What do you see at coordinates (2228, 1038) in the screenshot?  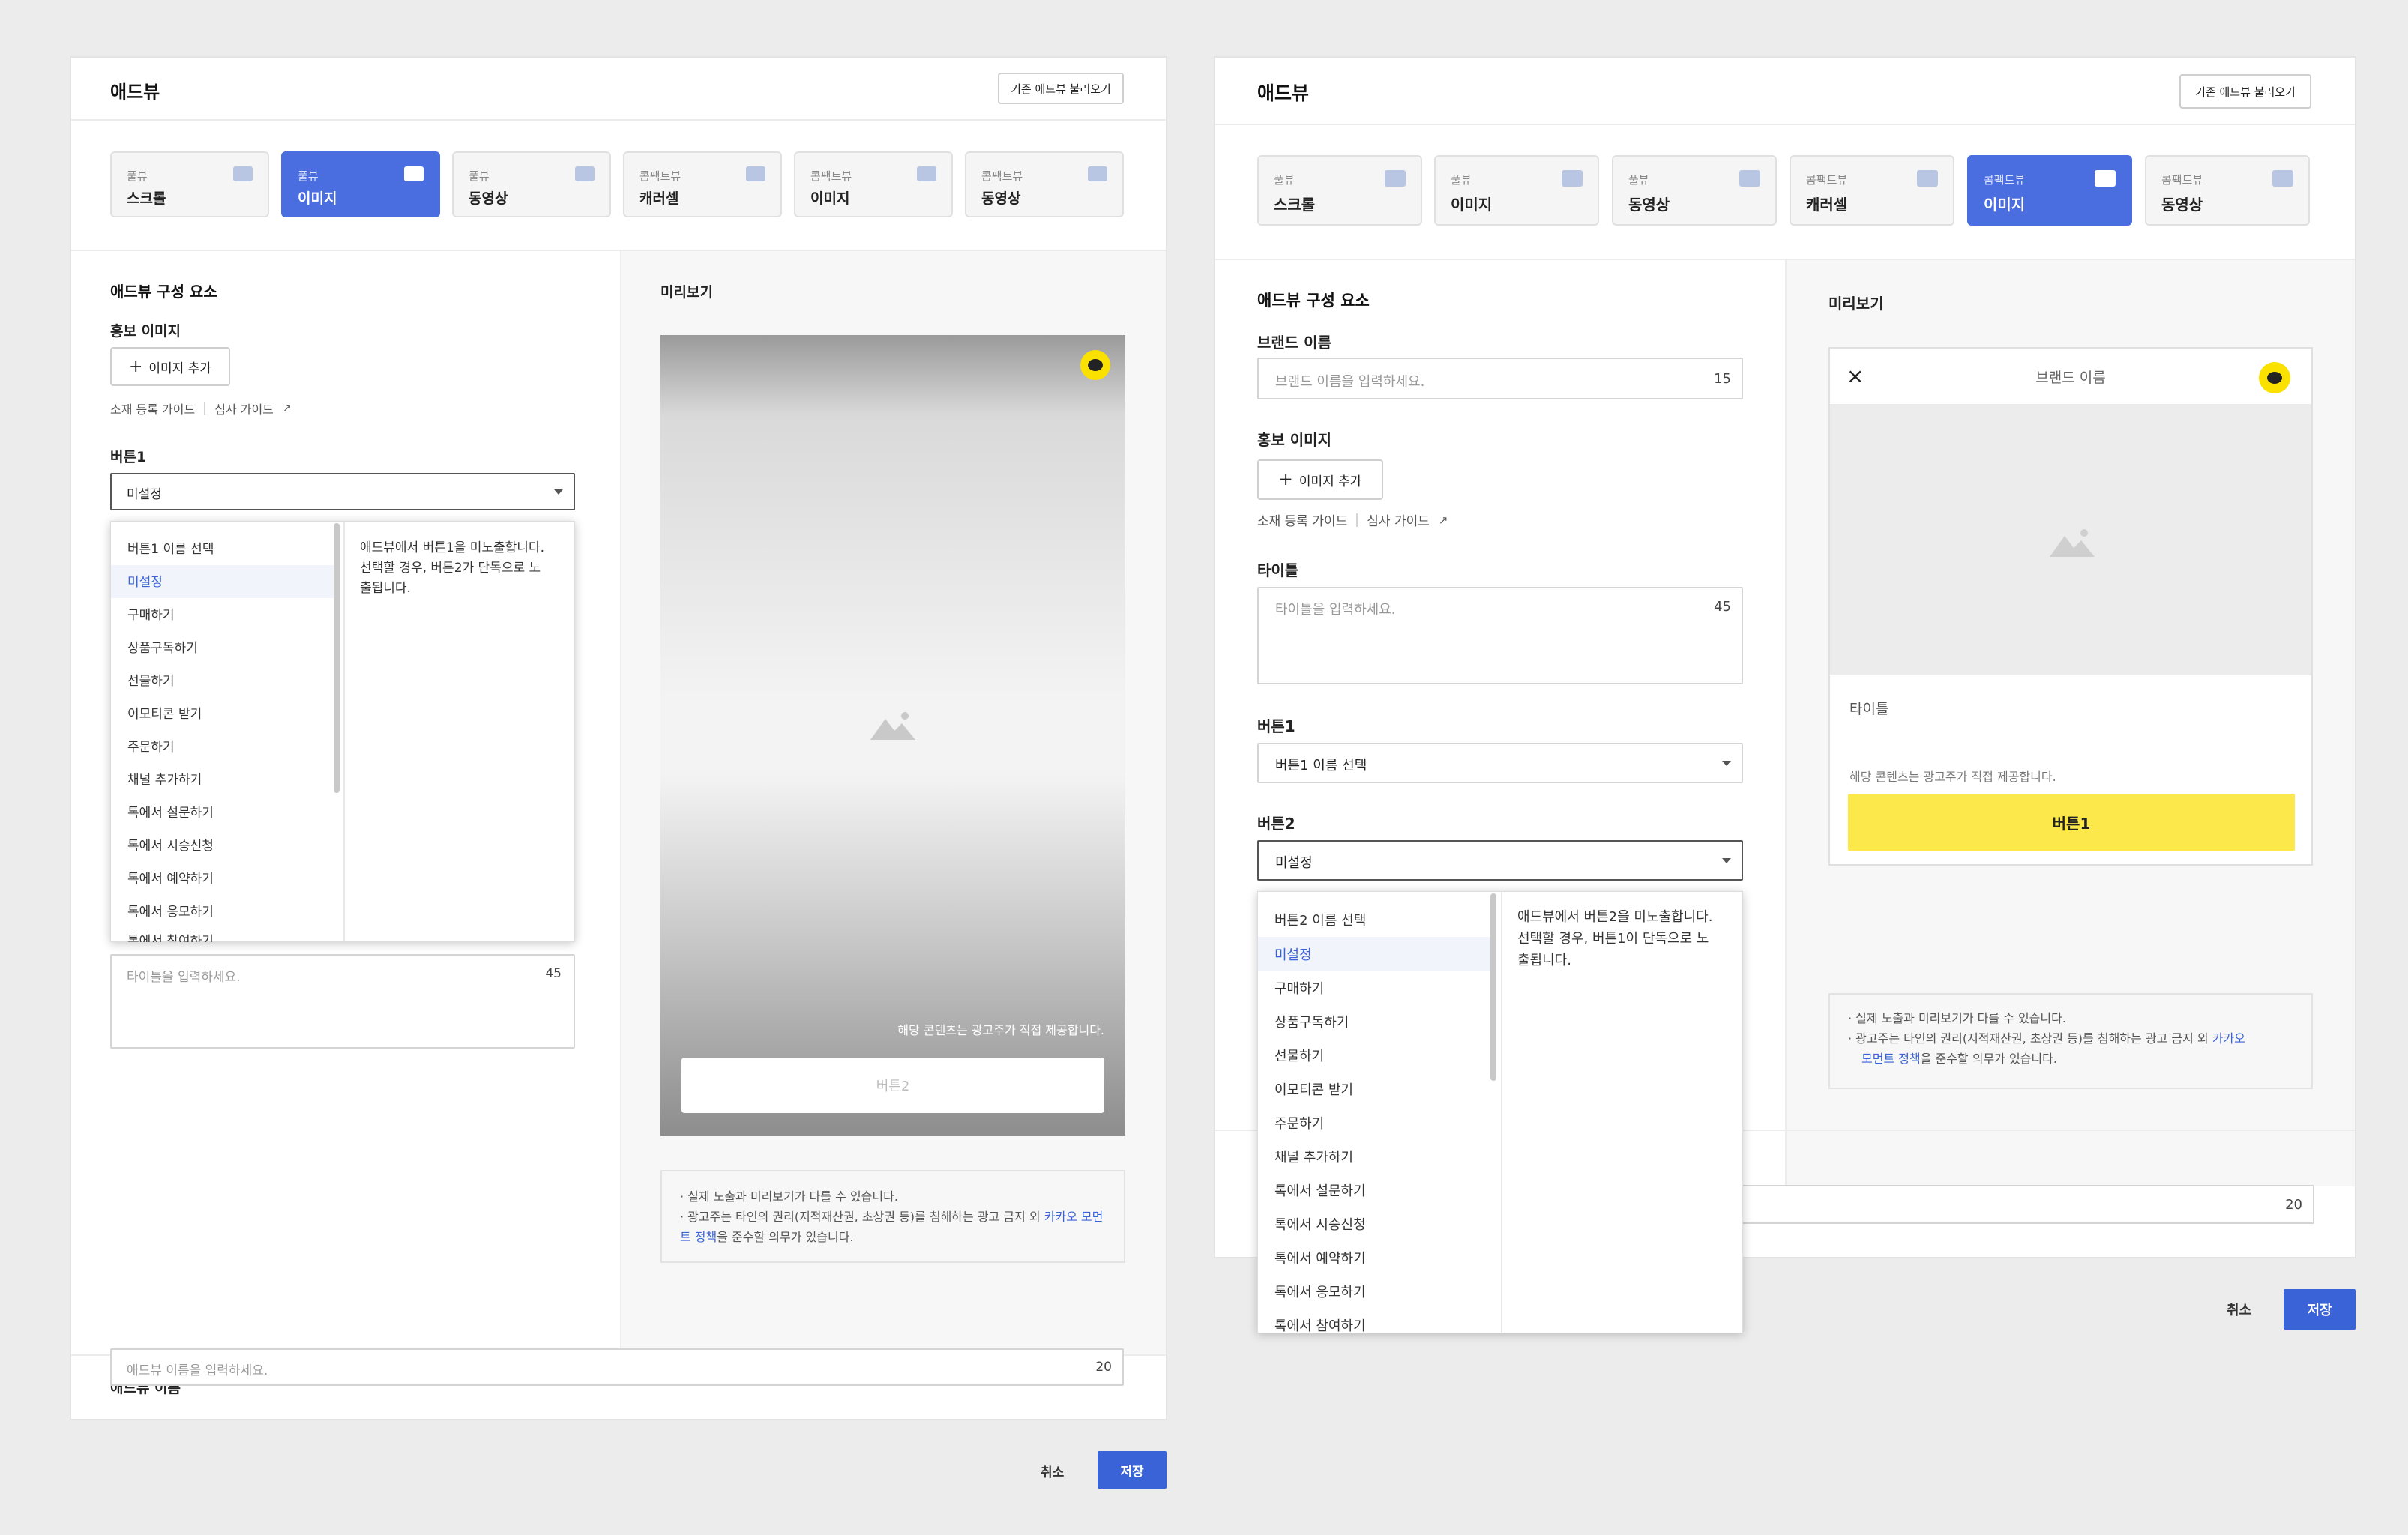 I see `policy-link: 카카오` at bounding box center [2228, 1038].